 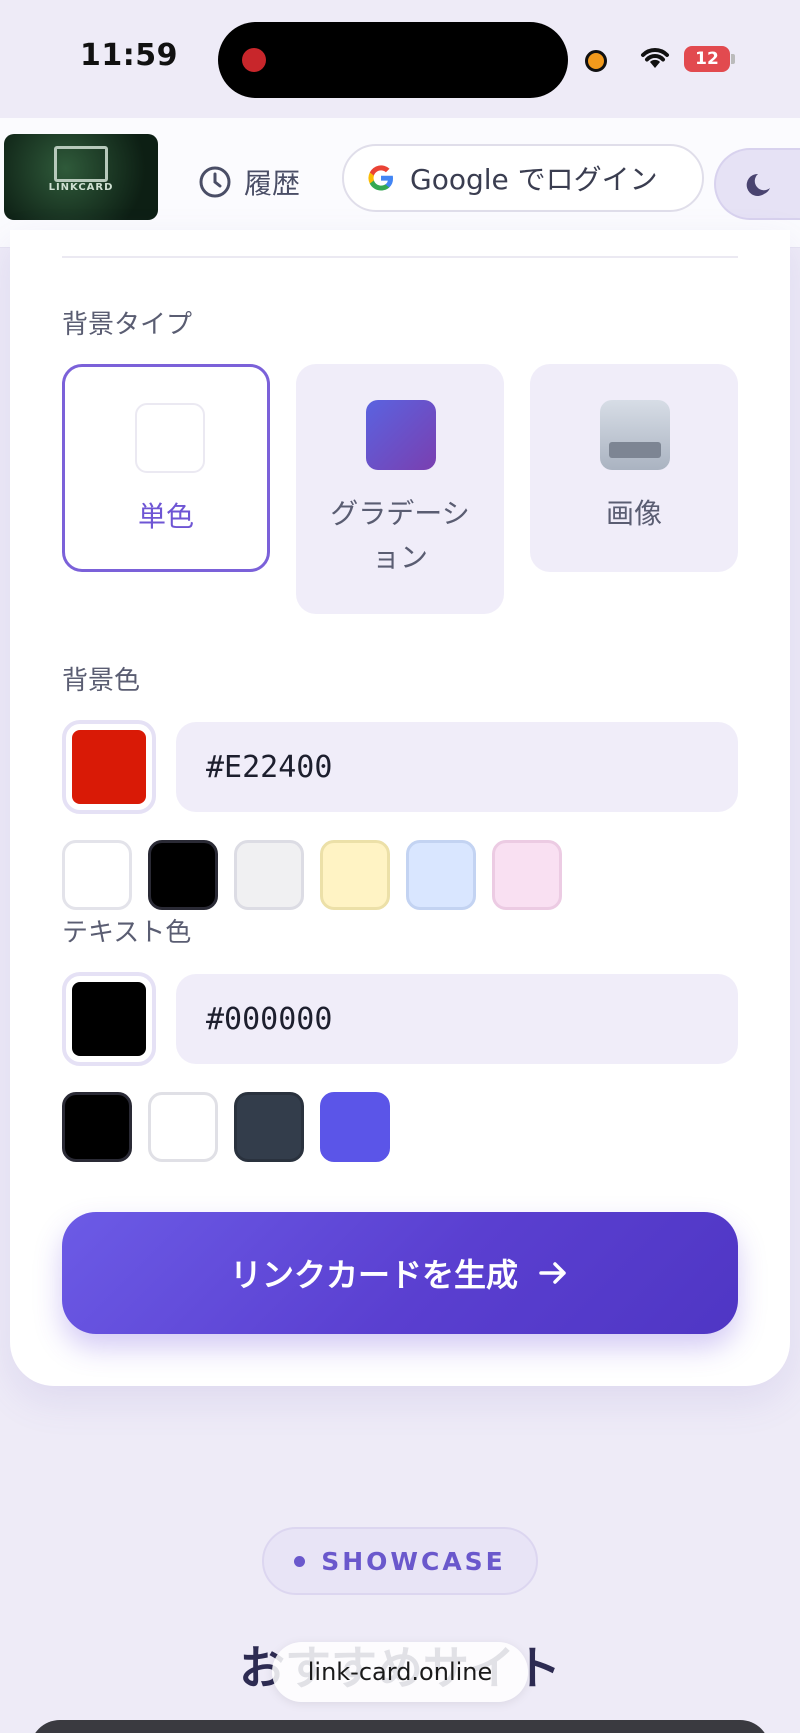 What do you see at coordinates (401, 435) in the screenshot?
I see `gradient-swatch-icon` at bounding box center [401, 435].